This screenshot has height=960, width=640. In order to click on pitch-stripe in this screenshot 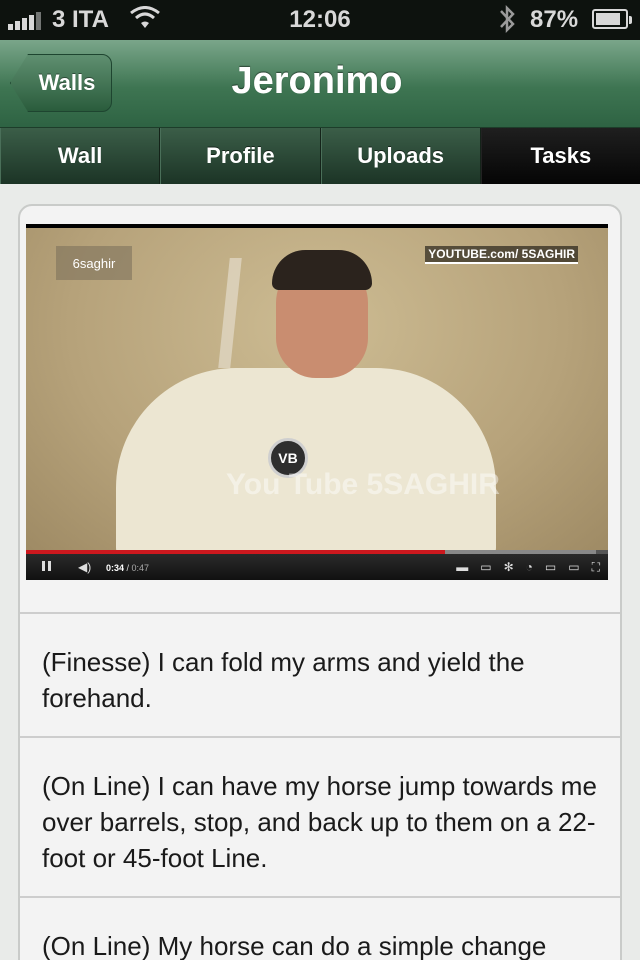, I will do `click(230, 313)`.